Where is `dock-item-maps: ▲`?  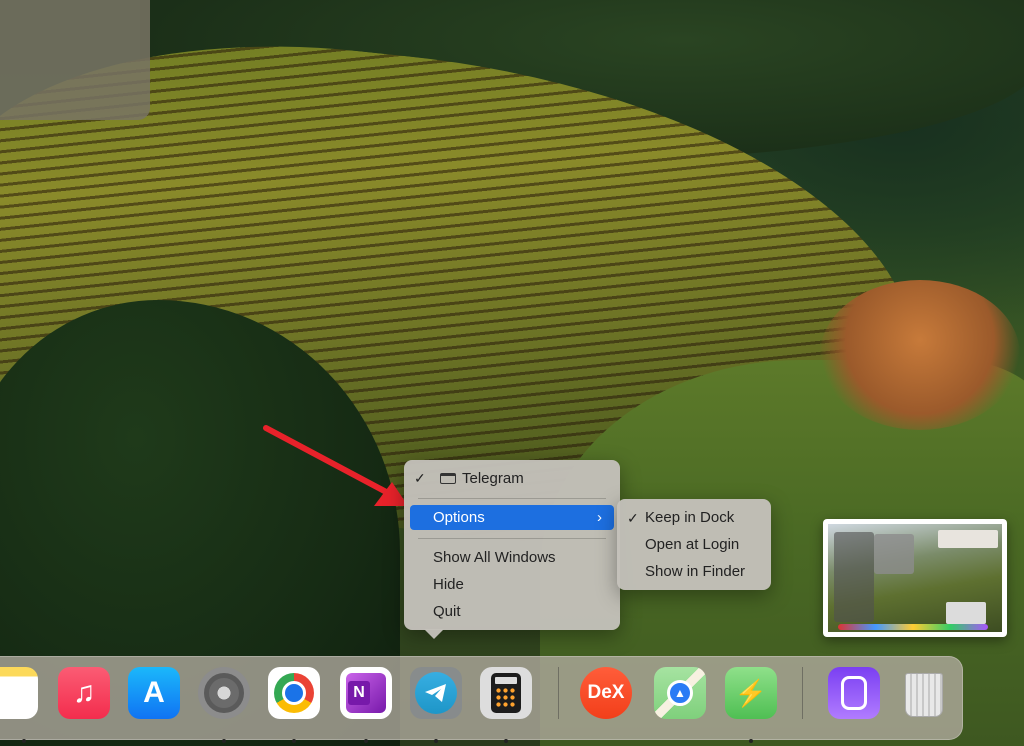 dock-item-maps: ▲ is located at coordinates (680, 693).